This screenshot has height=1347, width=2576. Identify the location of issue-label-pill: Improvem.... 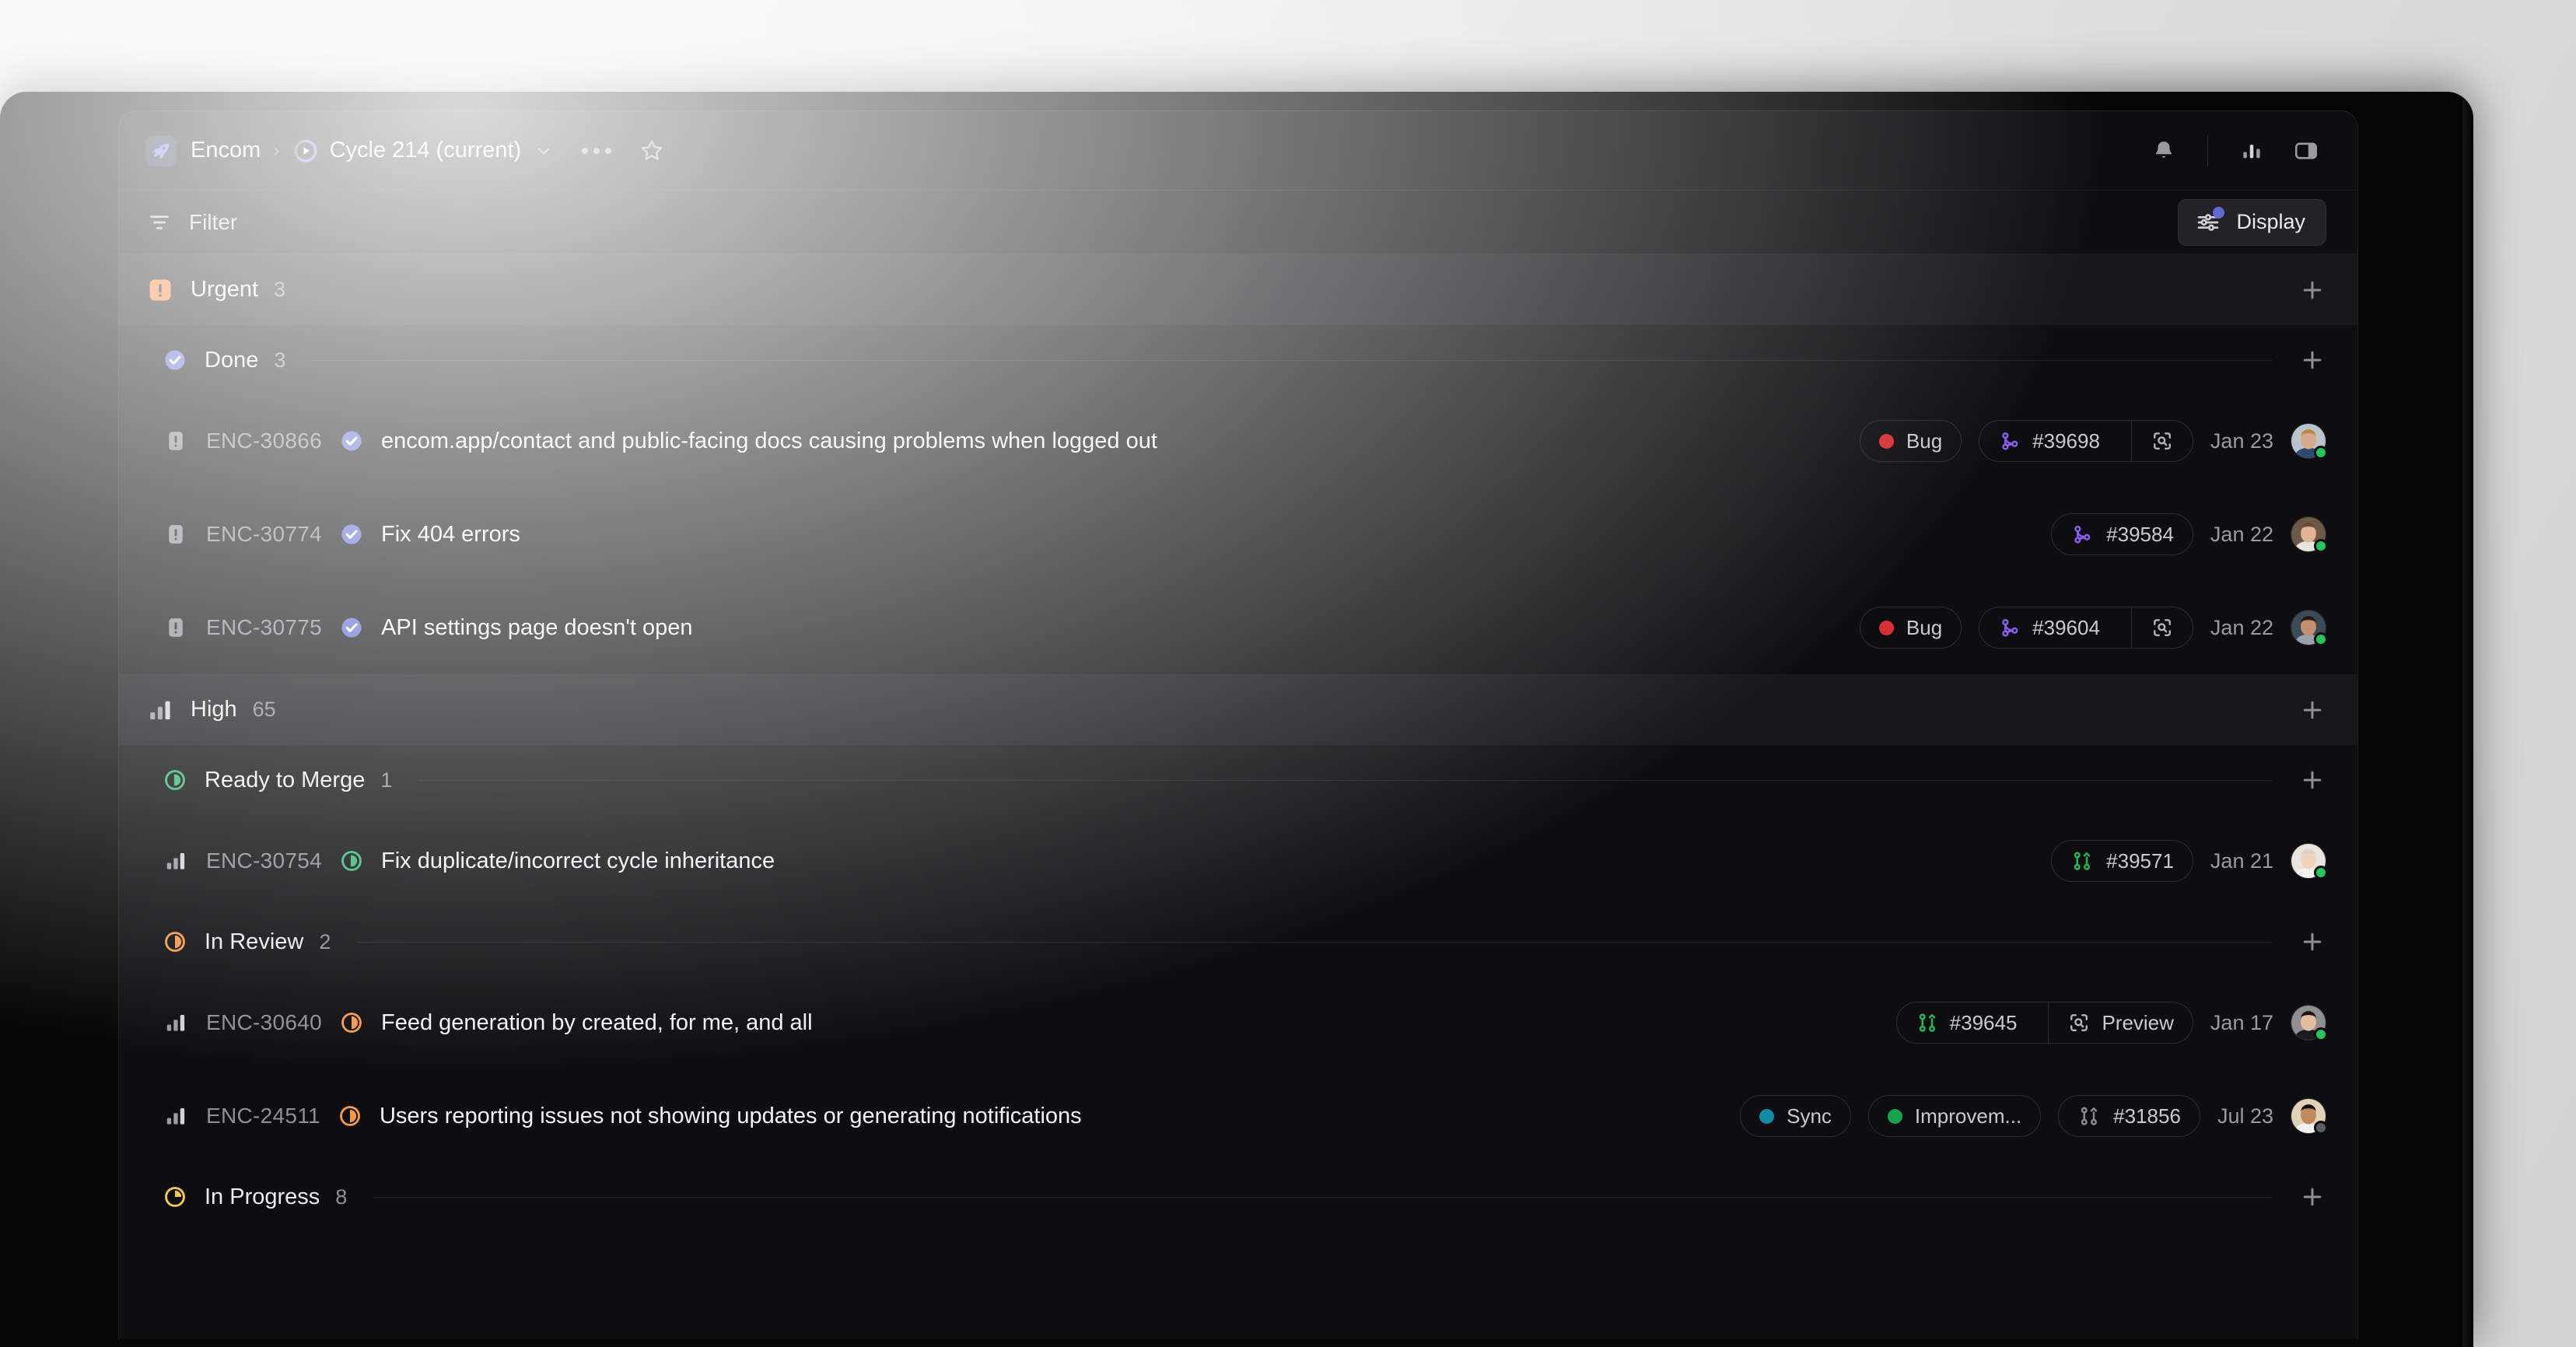
(1955, 1116).